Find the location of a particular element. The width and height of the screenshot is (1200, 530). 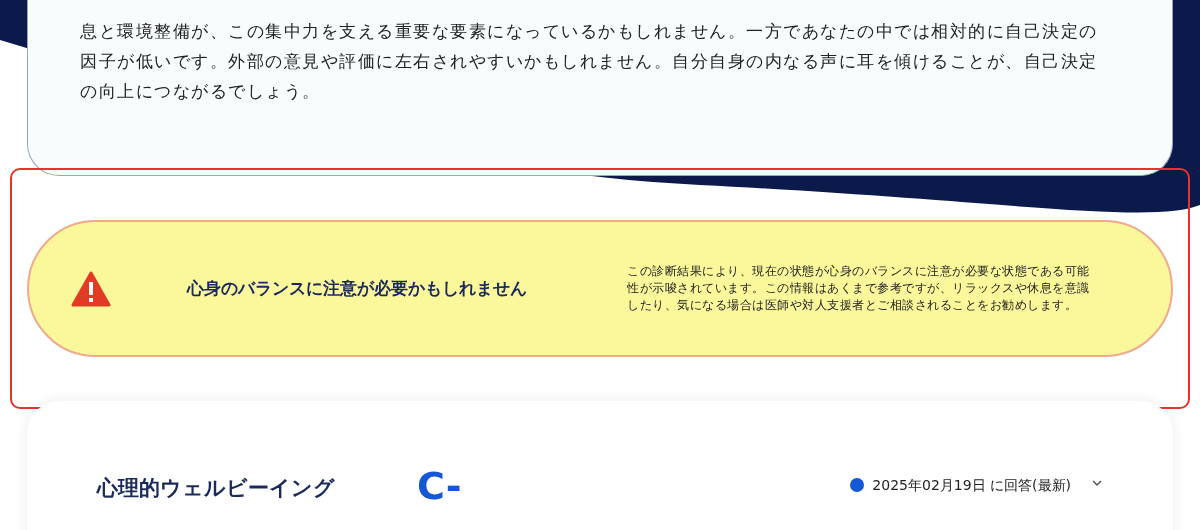

warning-icon is located at coordinates (91, 288).